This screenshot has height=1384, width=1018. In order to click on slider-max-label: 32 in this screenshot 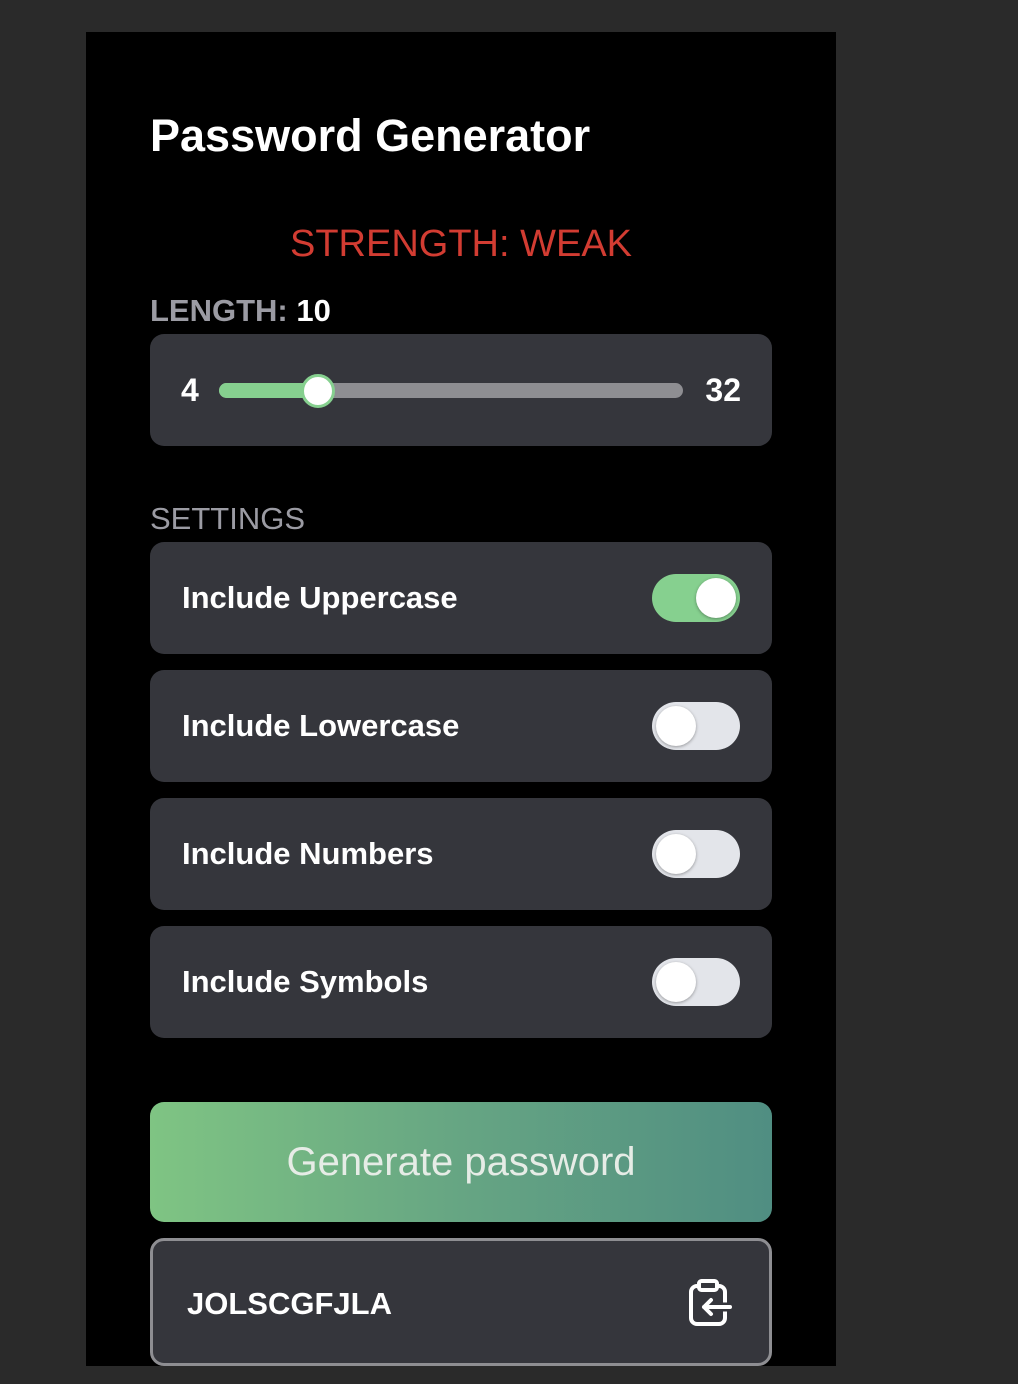, I will do `click(723, 390)`.